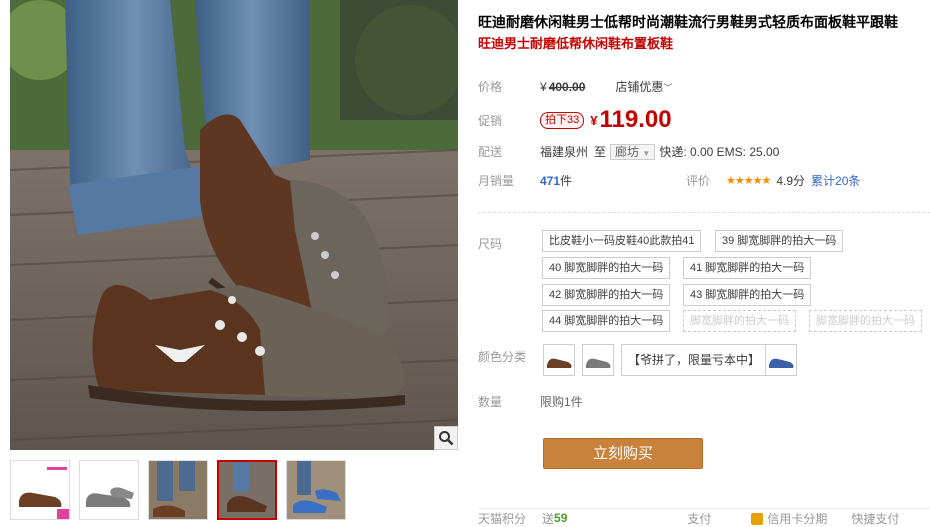 The height and width of the screenshot is (527, 930). Describe the element at coordinates (622, 241) in the screenshot. I see `size-option: 比皮鞋小一码皮鞋40此款拍41` at that location.